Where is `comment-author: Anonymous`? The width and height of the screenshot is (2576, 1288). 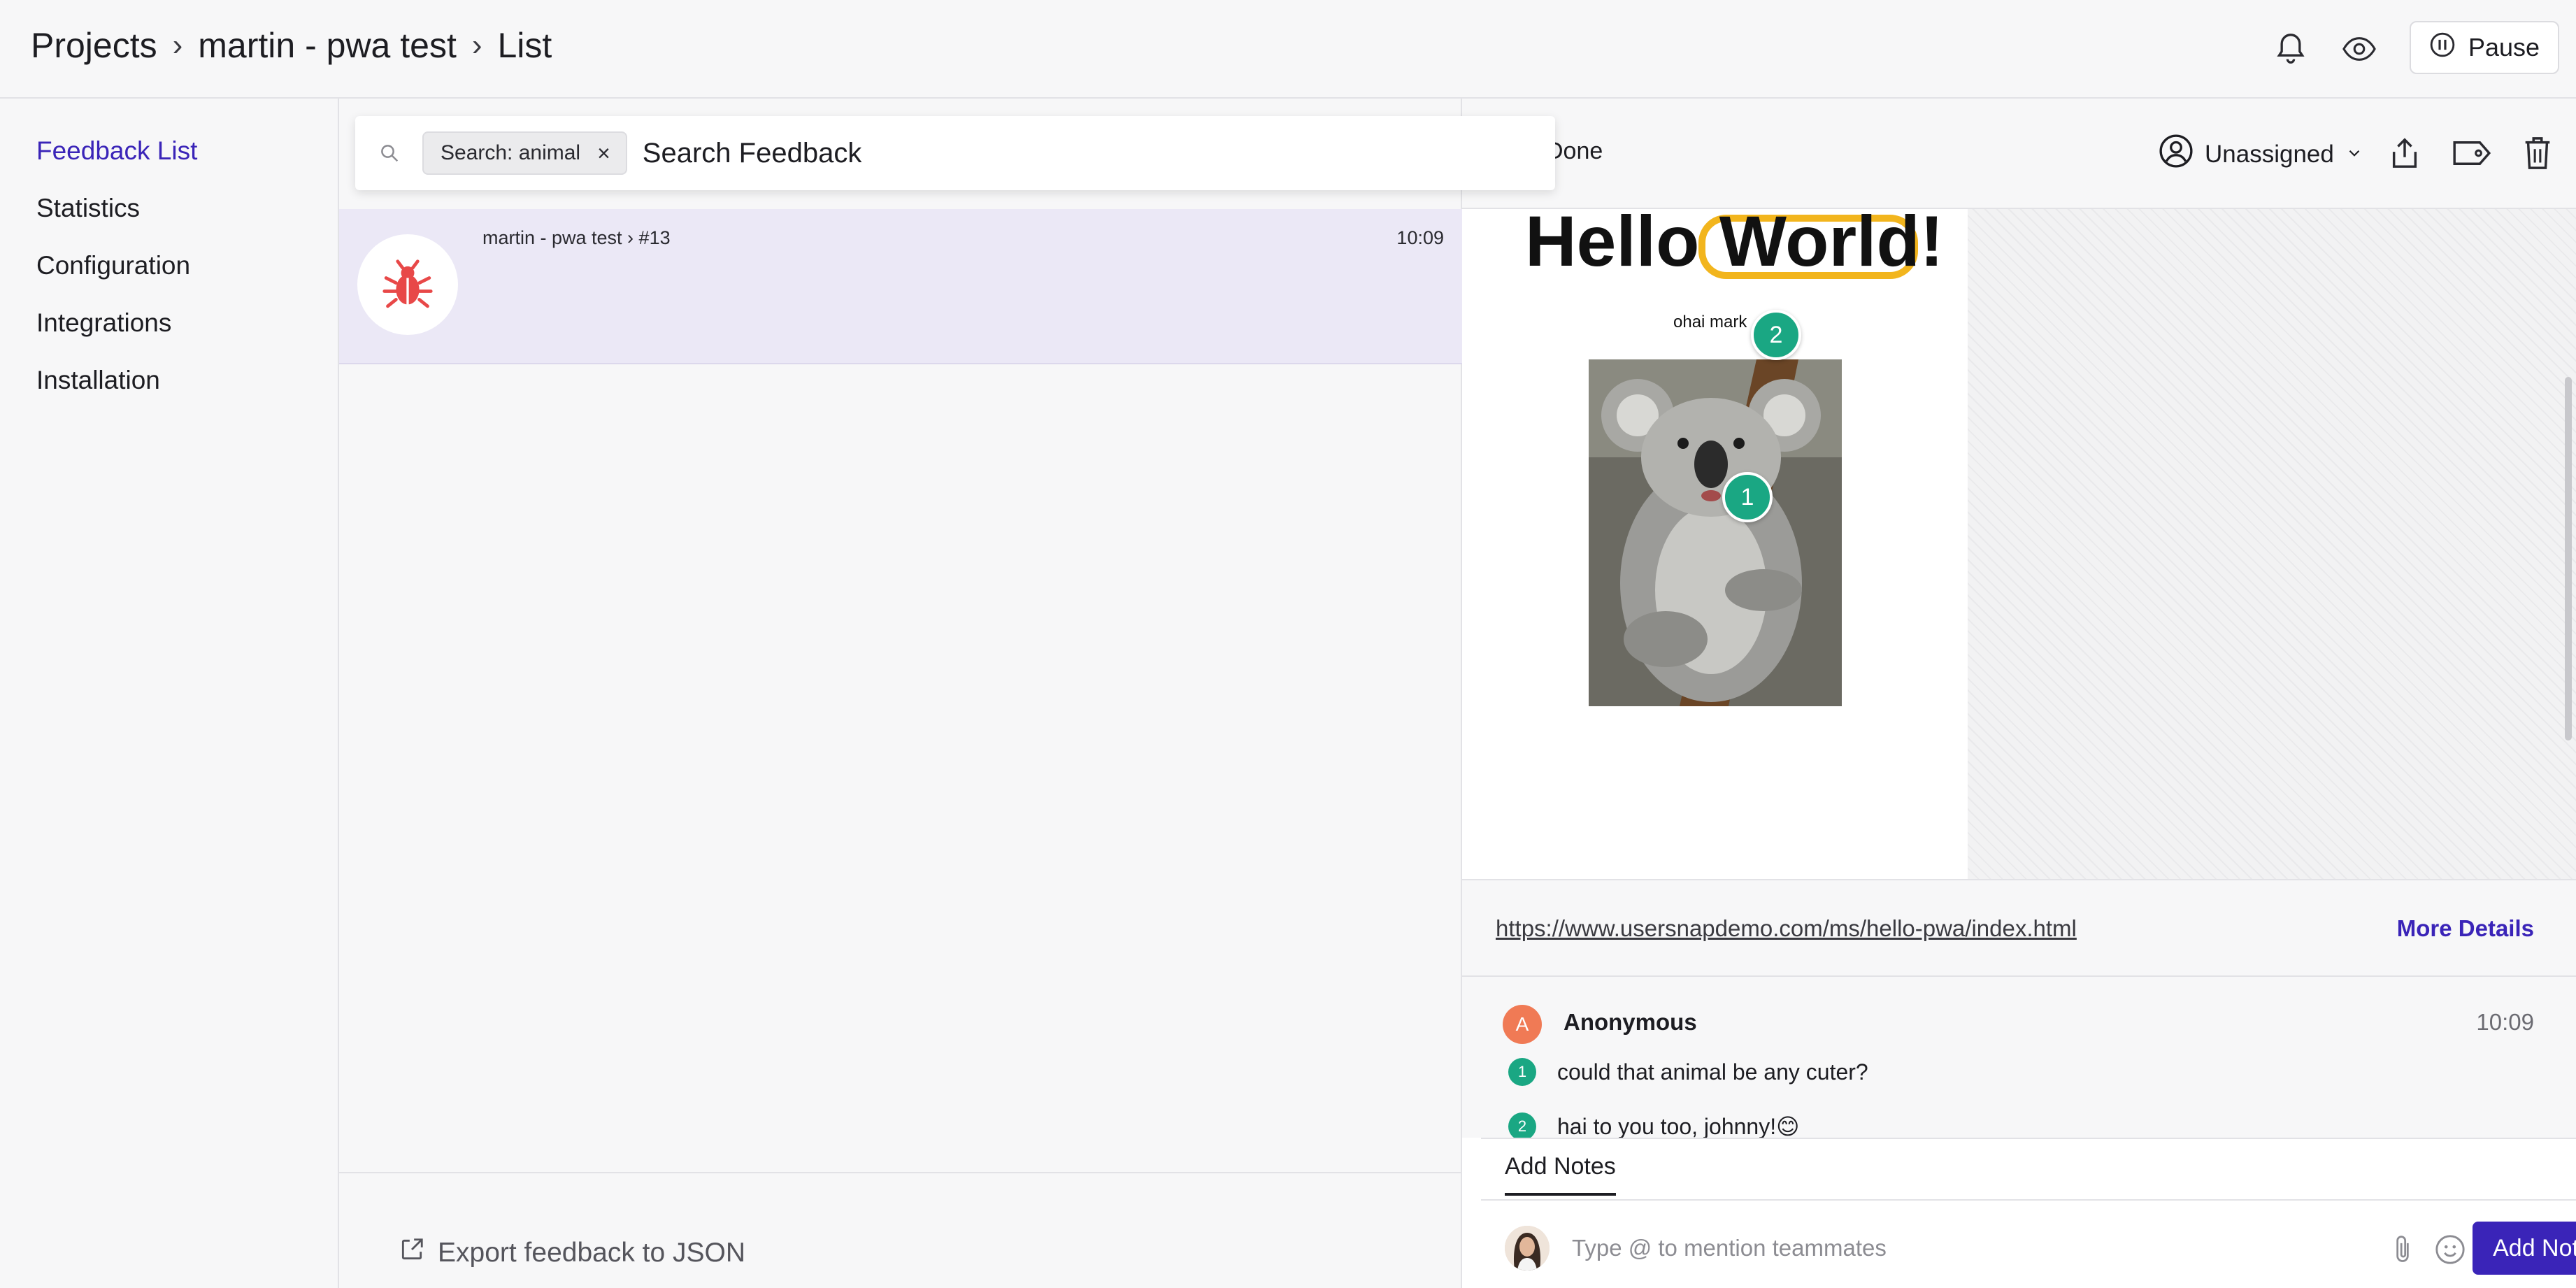 comment-author: Anonymous is located at coordinates (1630, 1022).